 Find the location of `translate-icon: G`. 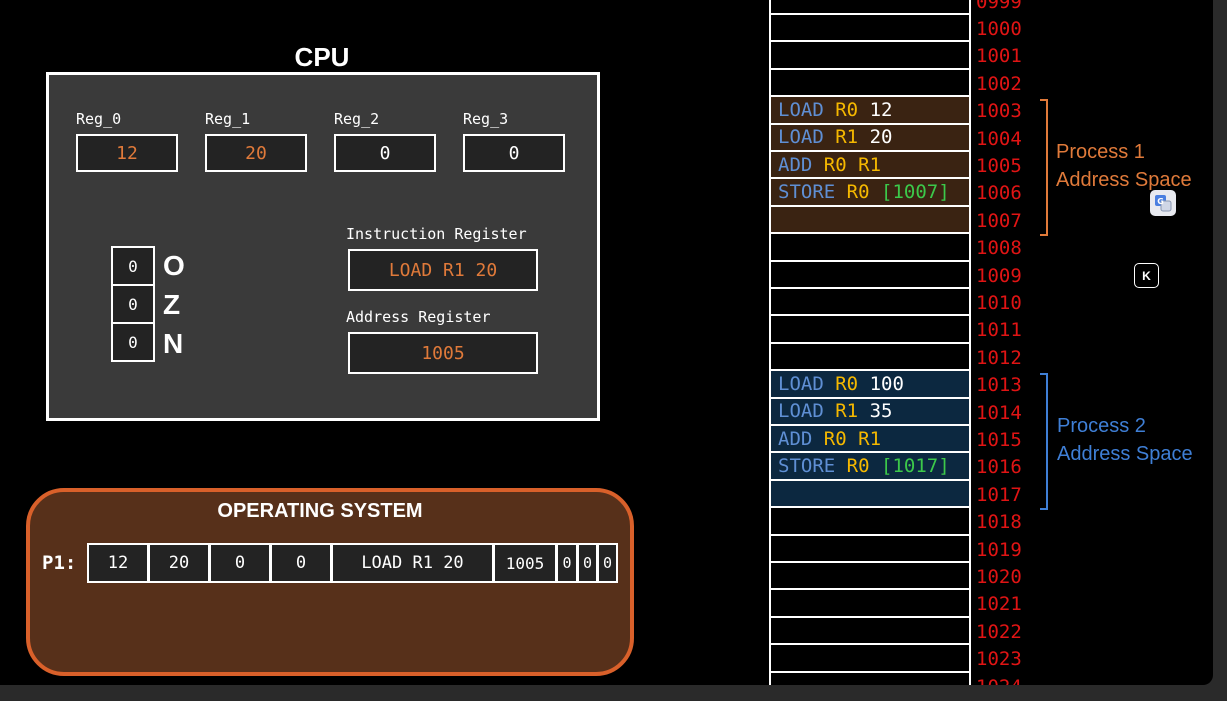

translate-icon: G is located at coordinates (1163, 203).